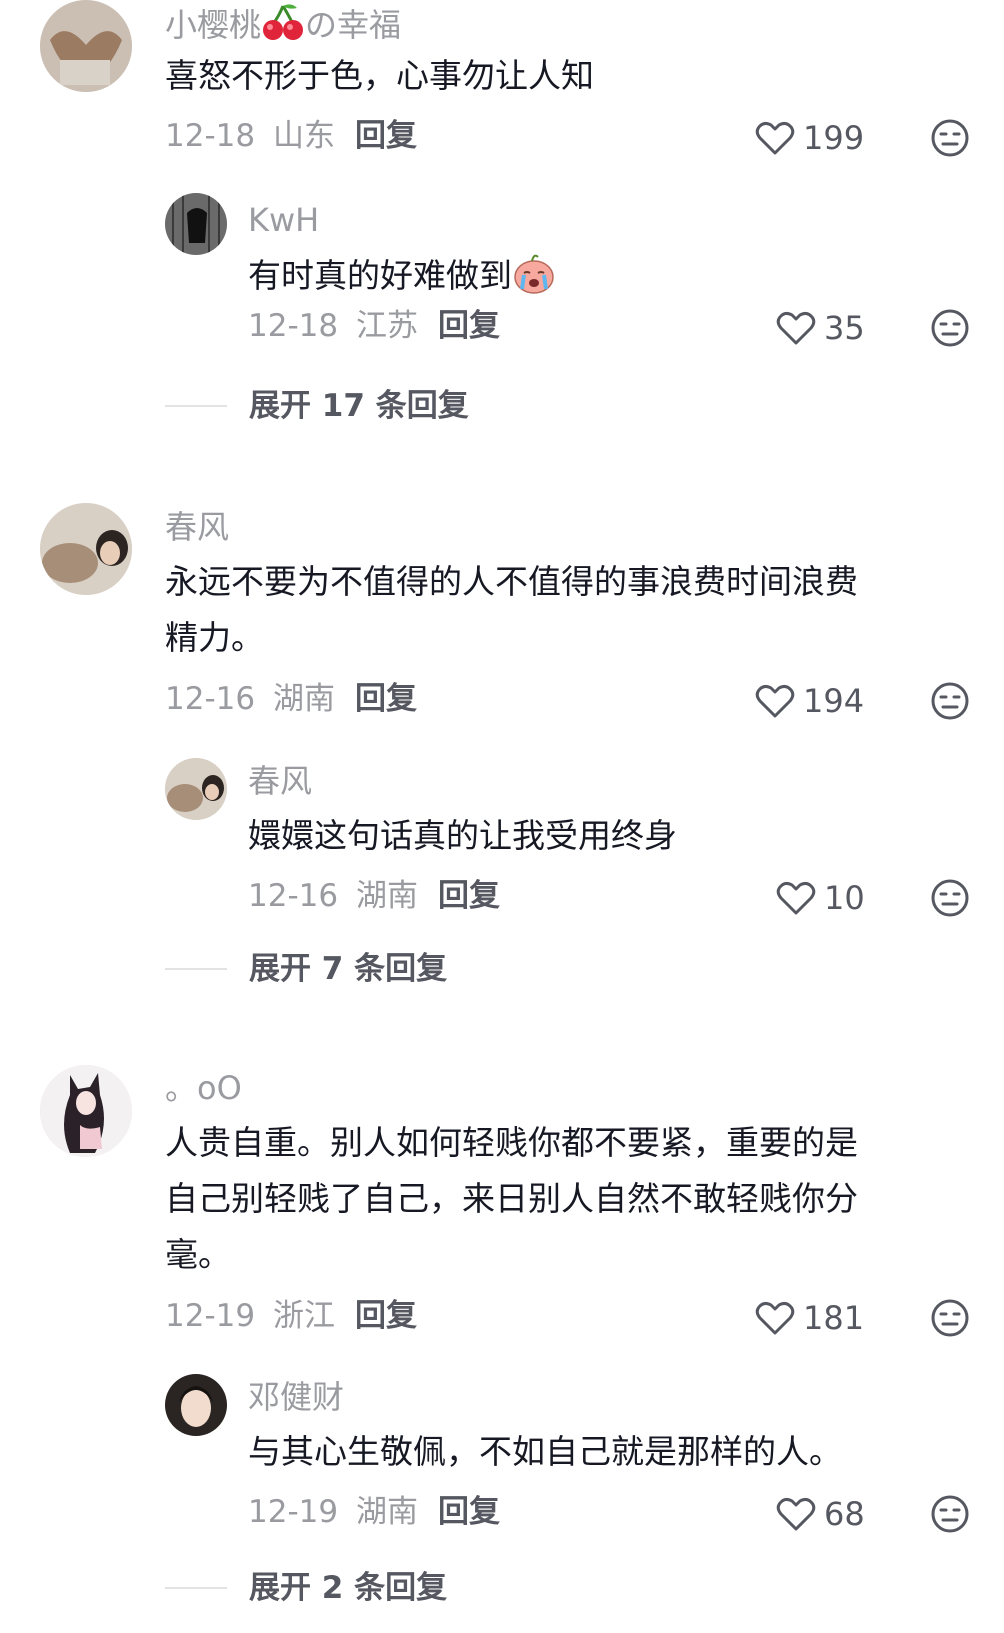 Image resolution: width=1004 pixels, height=1633 pixels. What do you see at coordinates (303, 699) in the screenshot?
I see `comment-location: 湖南` at bounding box center [303, 699].